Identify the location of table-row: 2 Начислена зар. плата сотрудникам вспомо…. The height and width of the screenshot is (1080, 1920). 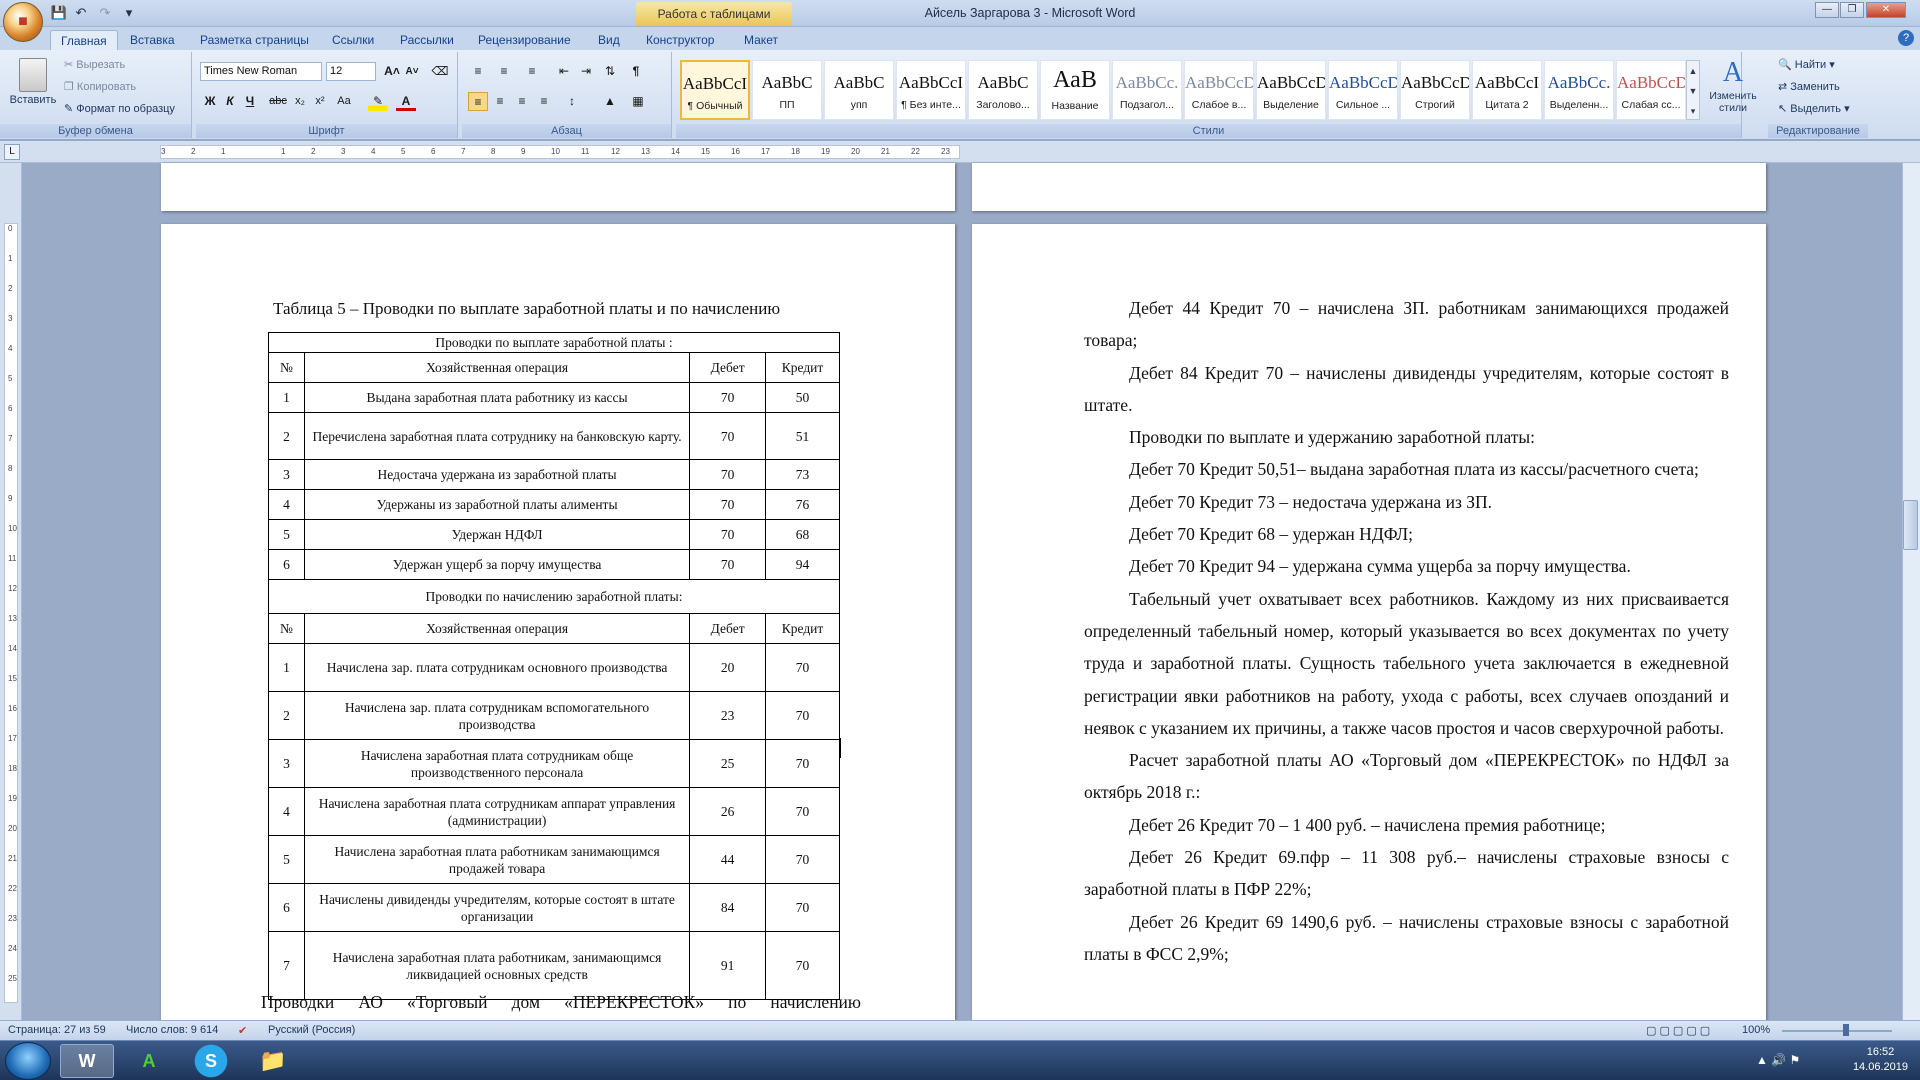
(554, 715).